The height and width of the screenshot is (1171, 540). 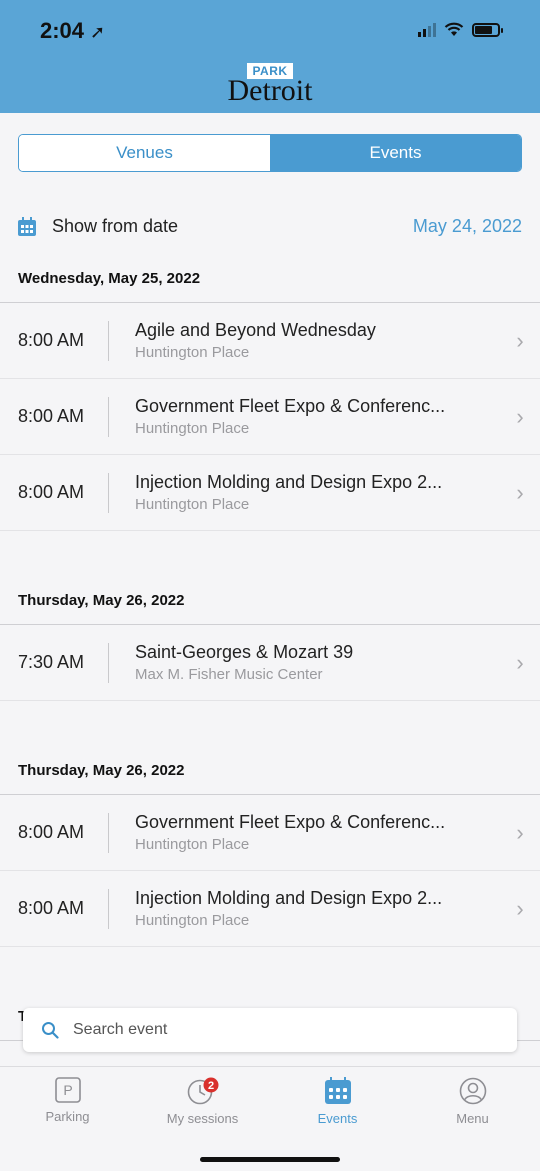 I want to click on tab-my-sessions-label: My sessions, so click(x=202, y=1118).